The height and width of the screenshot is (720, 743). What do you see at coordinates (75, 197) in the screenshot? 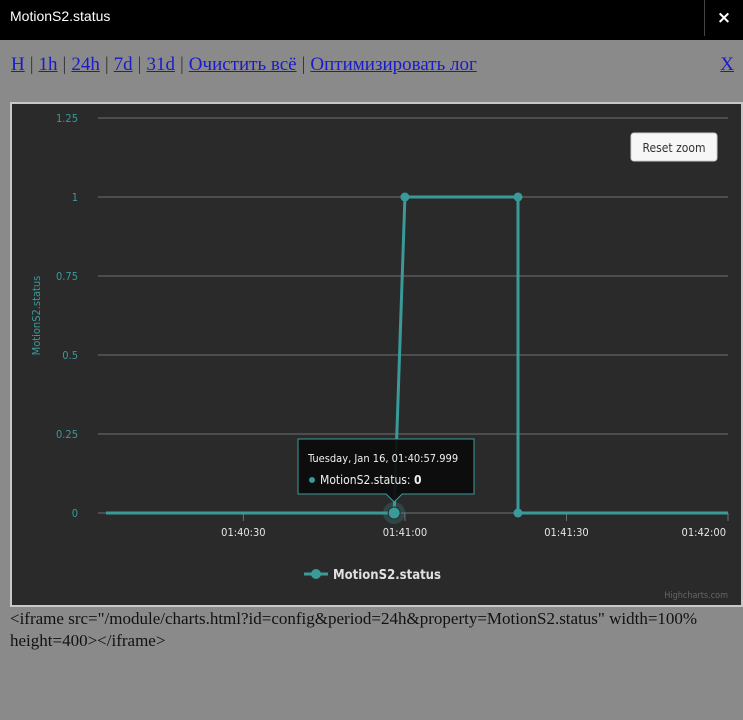
I see `y-tick-label: 1` at bounding box center [75, 197].